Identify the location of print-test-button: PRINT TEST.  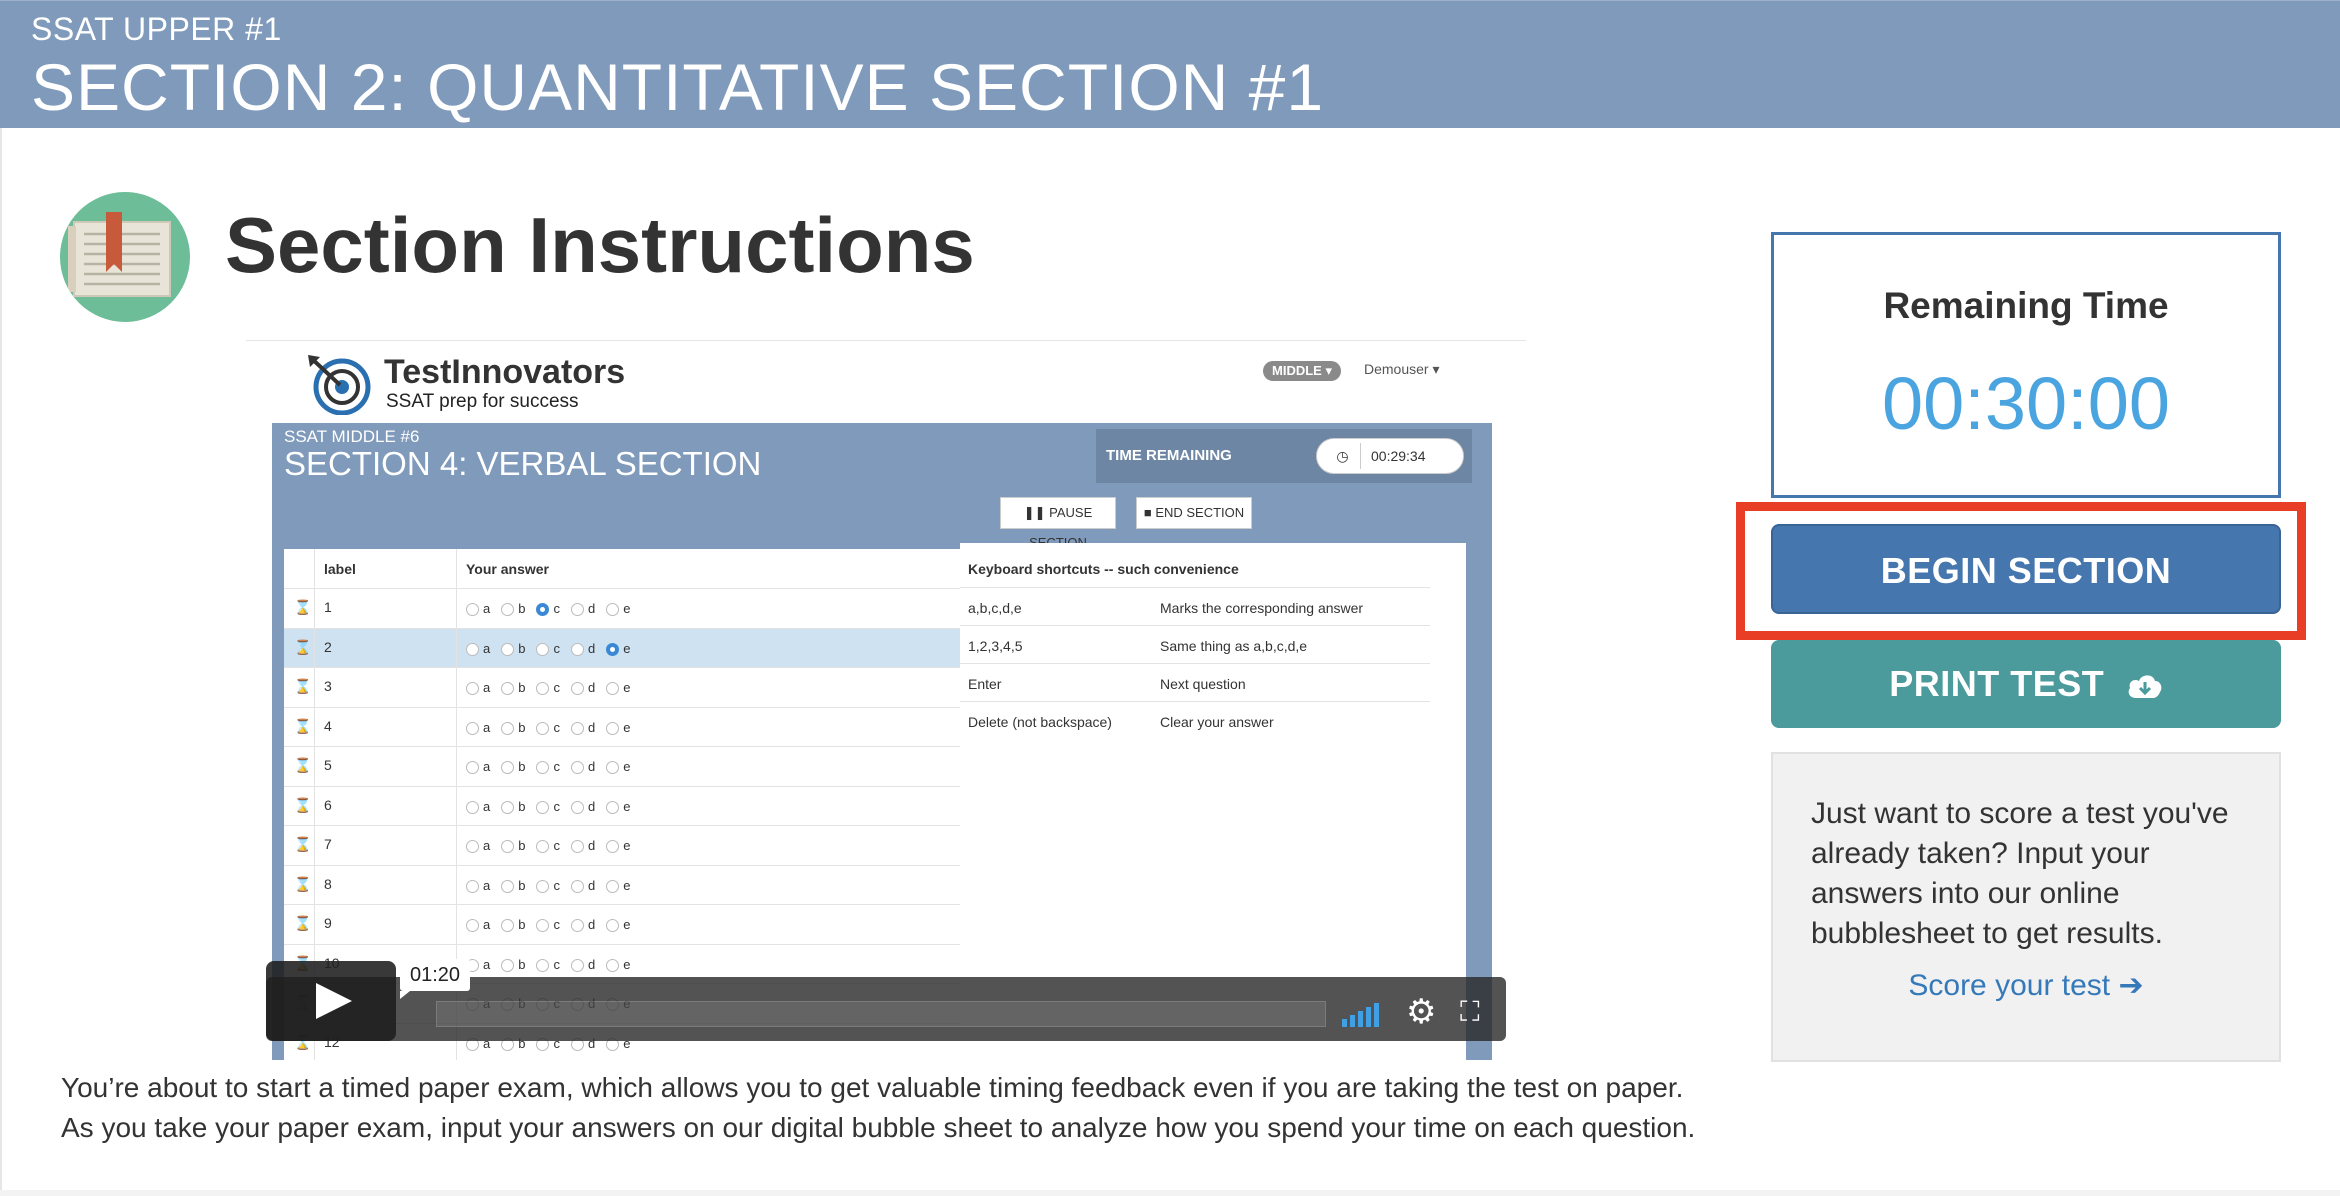
(2026, 684).